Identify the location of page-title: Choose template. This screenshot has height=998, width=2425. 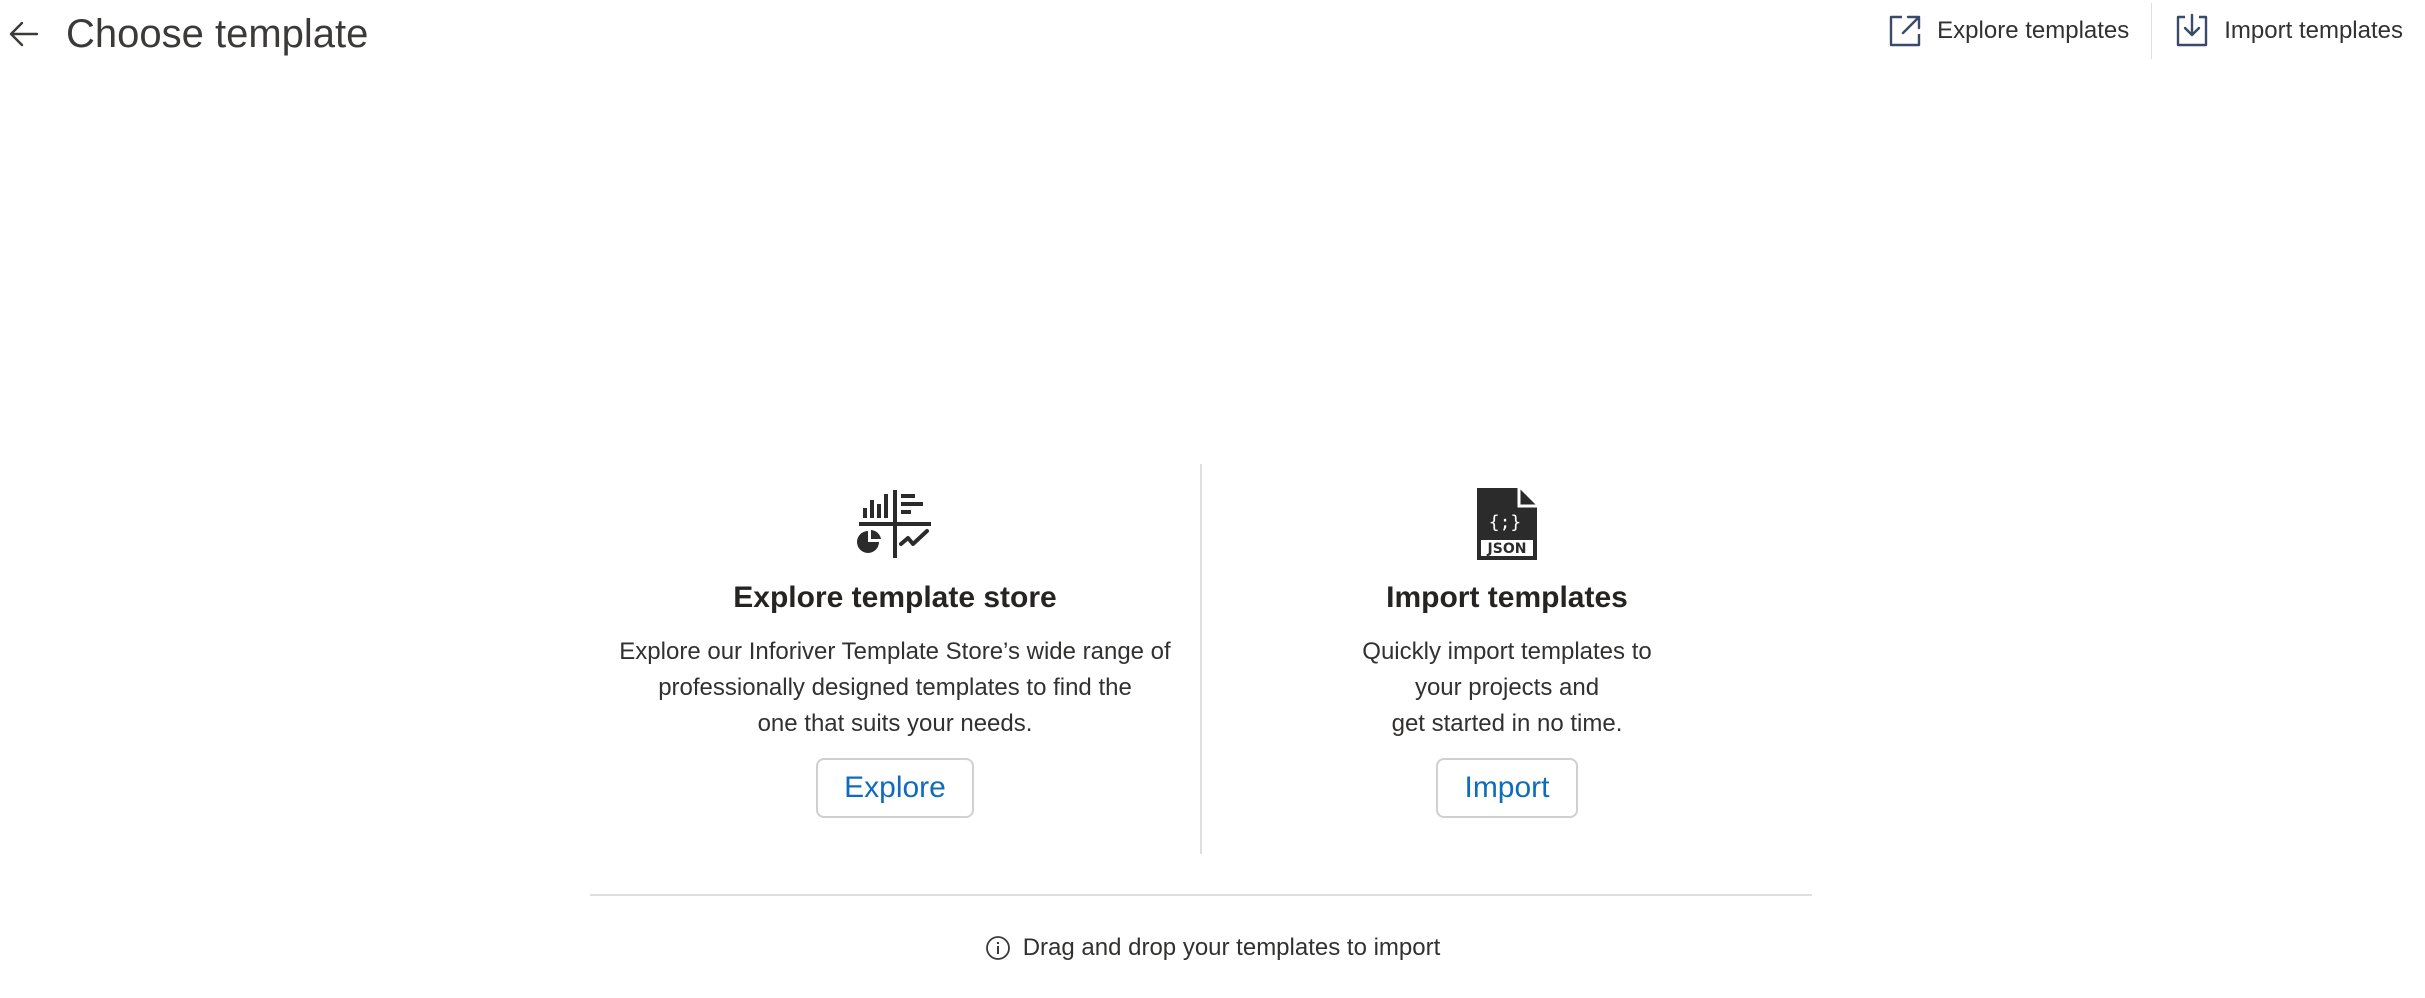
(217, 34).